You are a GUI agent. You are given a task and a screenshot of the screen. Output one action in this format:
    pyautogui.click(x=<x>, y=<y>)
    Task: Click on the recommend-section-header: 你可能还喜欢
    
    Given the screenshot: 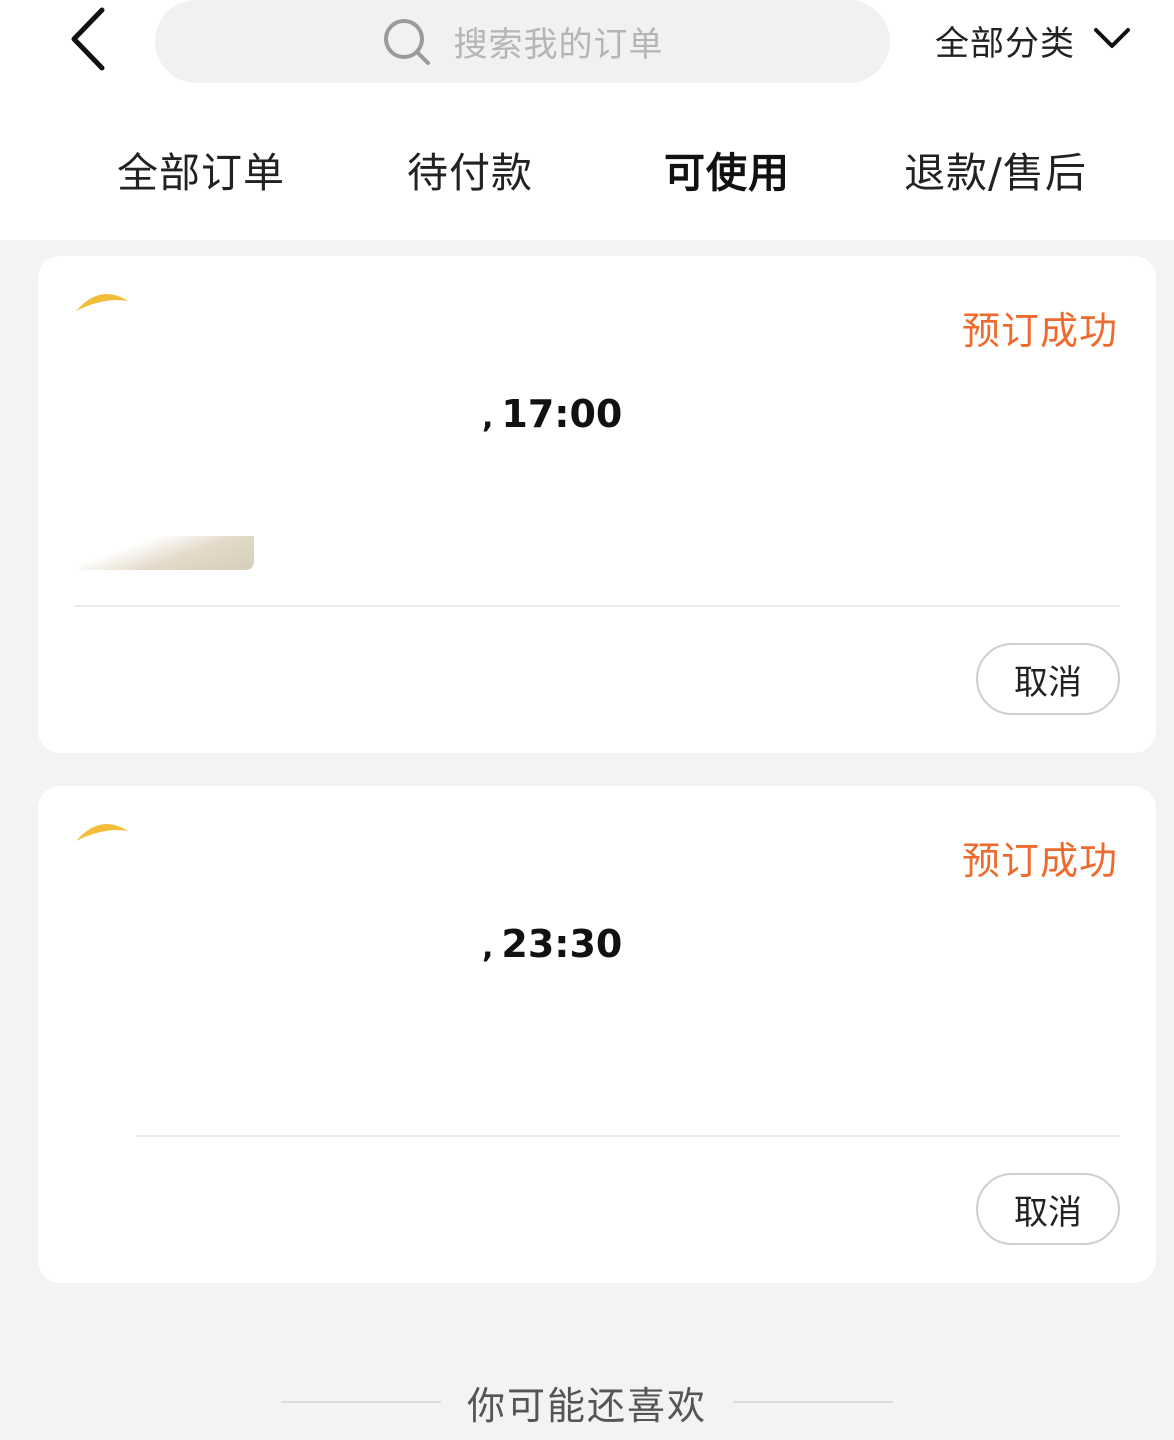 What is the action you would take?
    pyautogui.click(x=587, y=1402)
    